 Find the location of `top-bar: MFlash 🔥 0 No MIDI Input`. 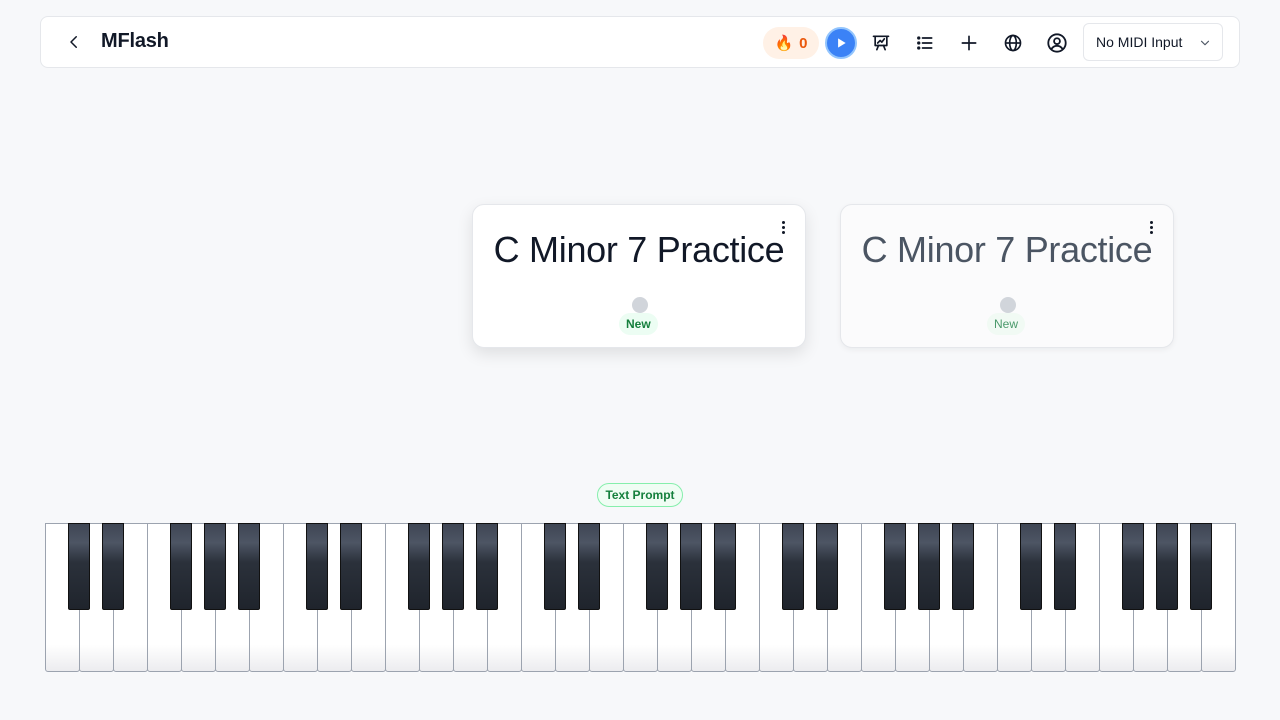

top-bar: MFlash 🔥 0 No MIDI Input is located at coordinates (640, 42).